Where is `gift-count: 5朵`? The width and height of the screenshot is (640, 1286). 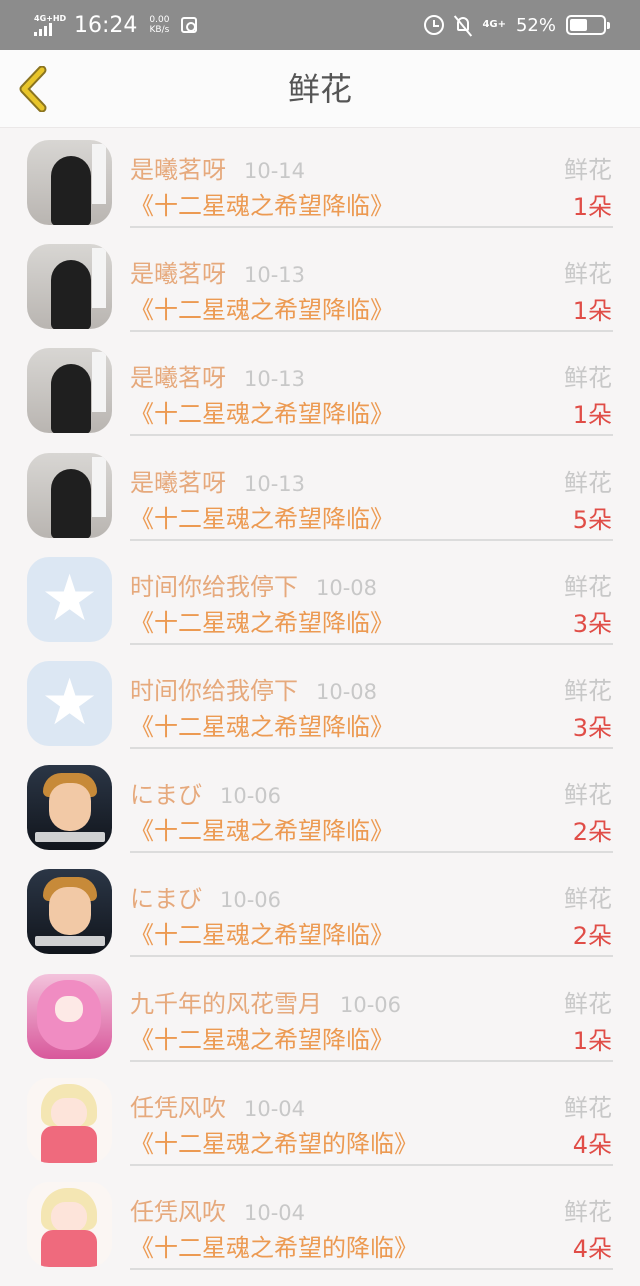
gift-count: 5朵 is located at coordinates (592, 519).